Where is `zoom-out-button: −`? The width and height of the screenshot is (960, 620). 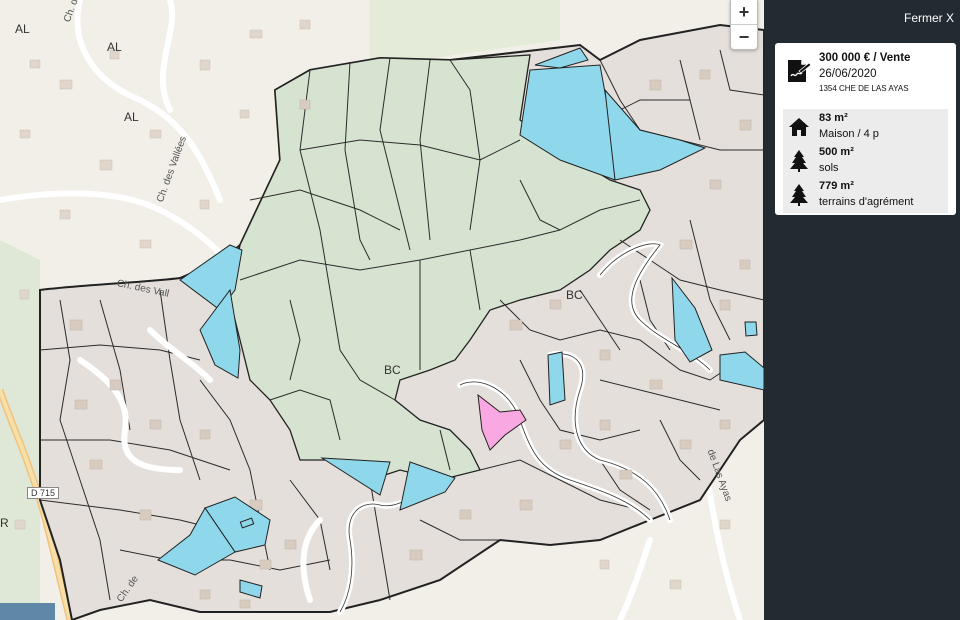 zoom-out-button: − is located at coordinates (744, 36).